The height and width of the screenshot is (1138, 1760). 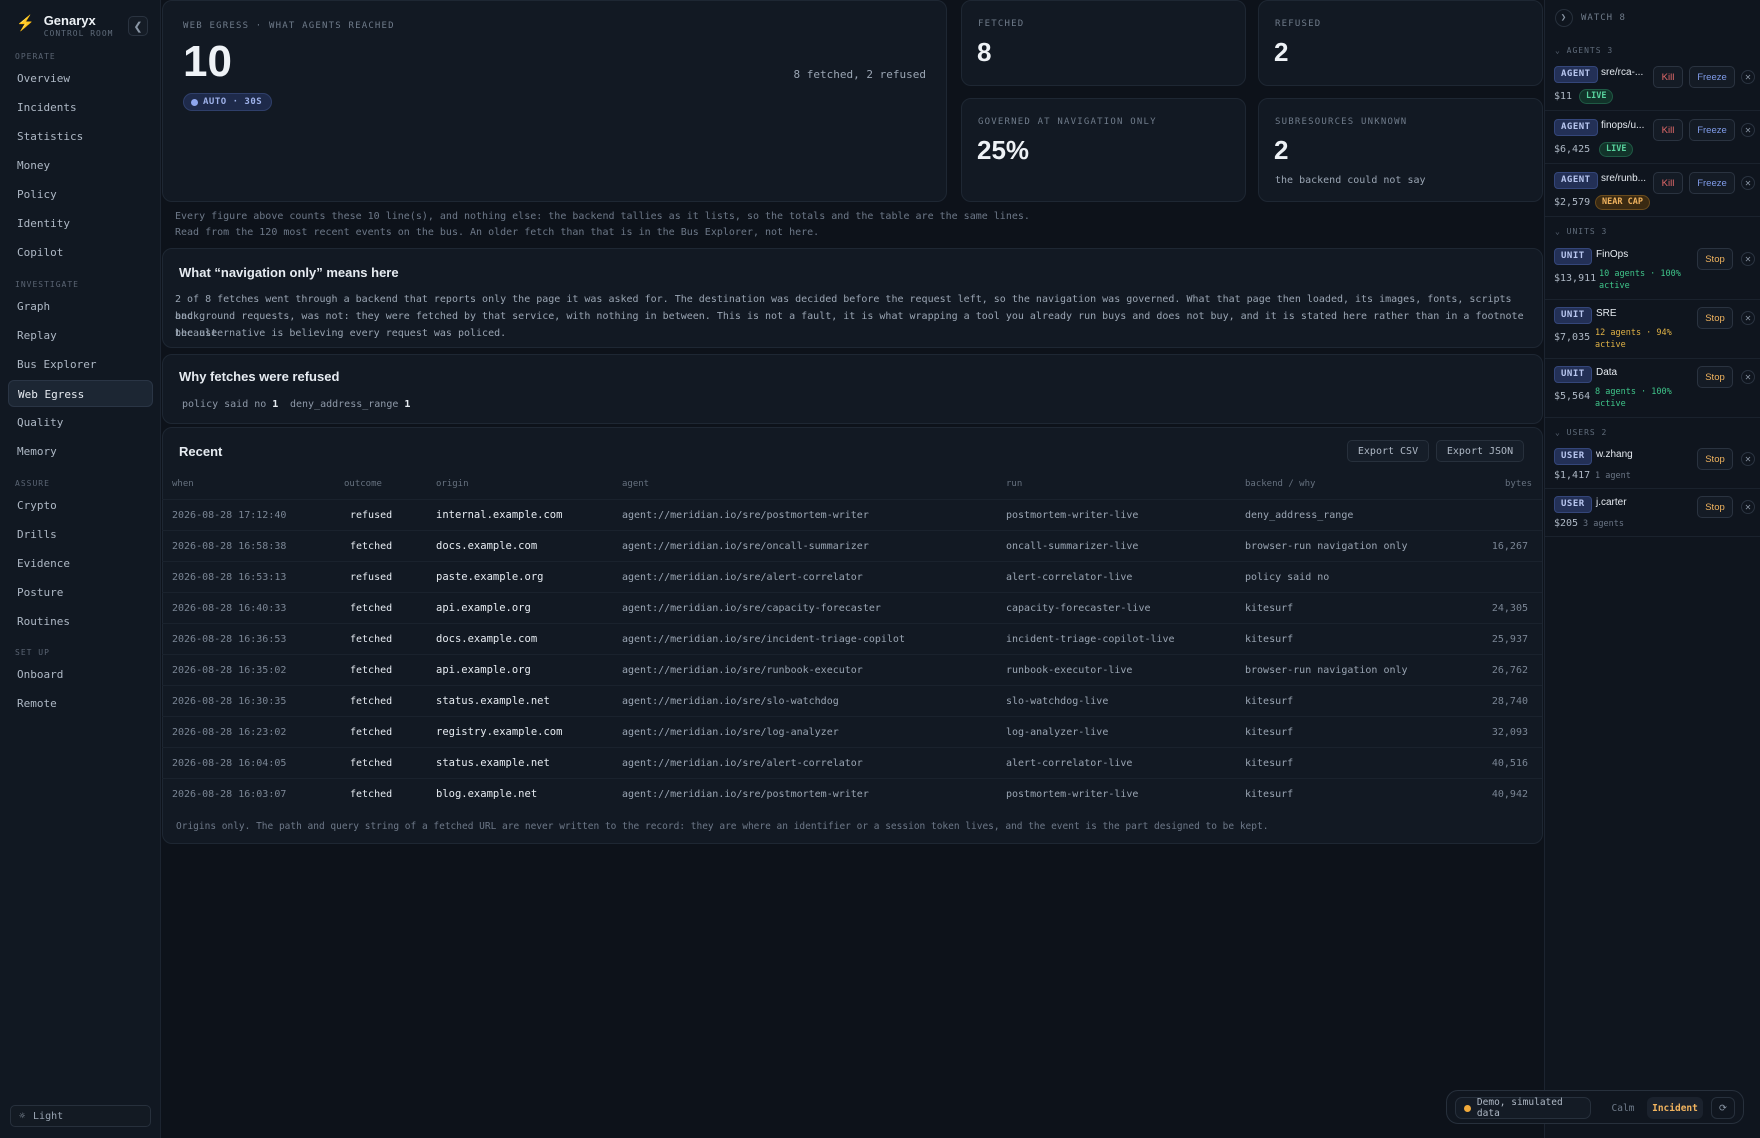 What do you see at coordinates (80, 165) in the screenshot?
I see `nav-item-money: Money` at bounding box center [80, 165].